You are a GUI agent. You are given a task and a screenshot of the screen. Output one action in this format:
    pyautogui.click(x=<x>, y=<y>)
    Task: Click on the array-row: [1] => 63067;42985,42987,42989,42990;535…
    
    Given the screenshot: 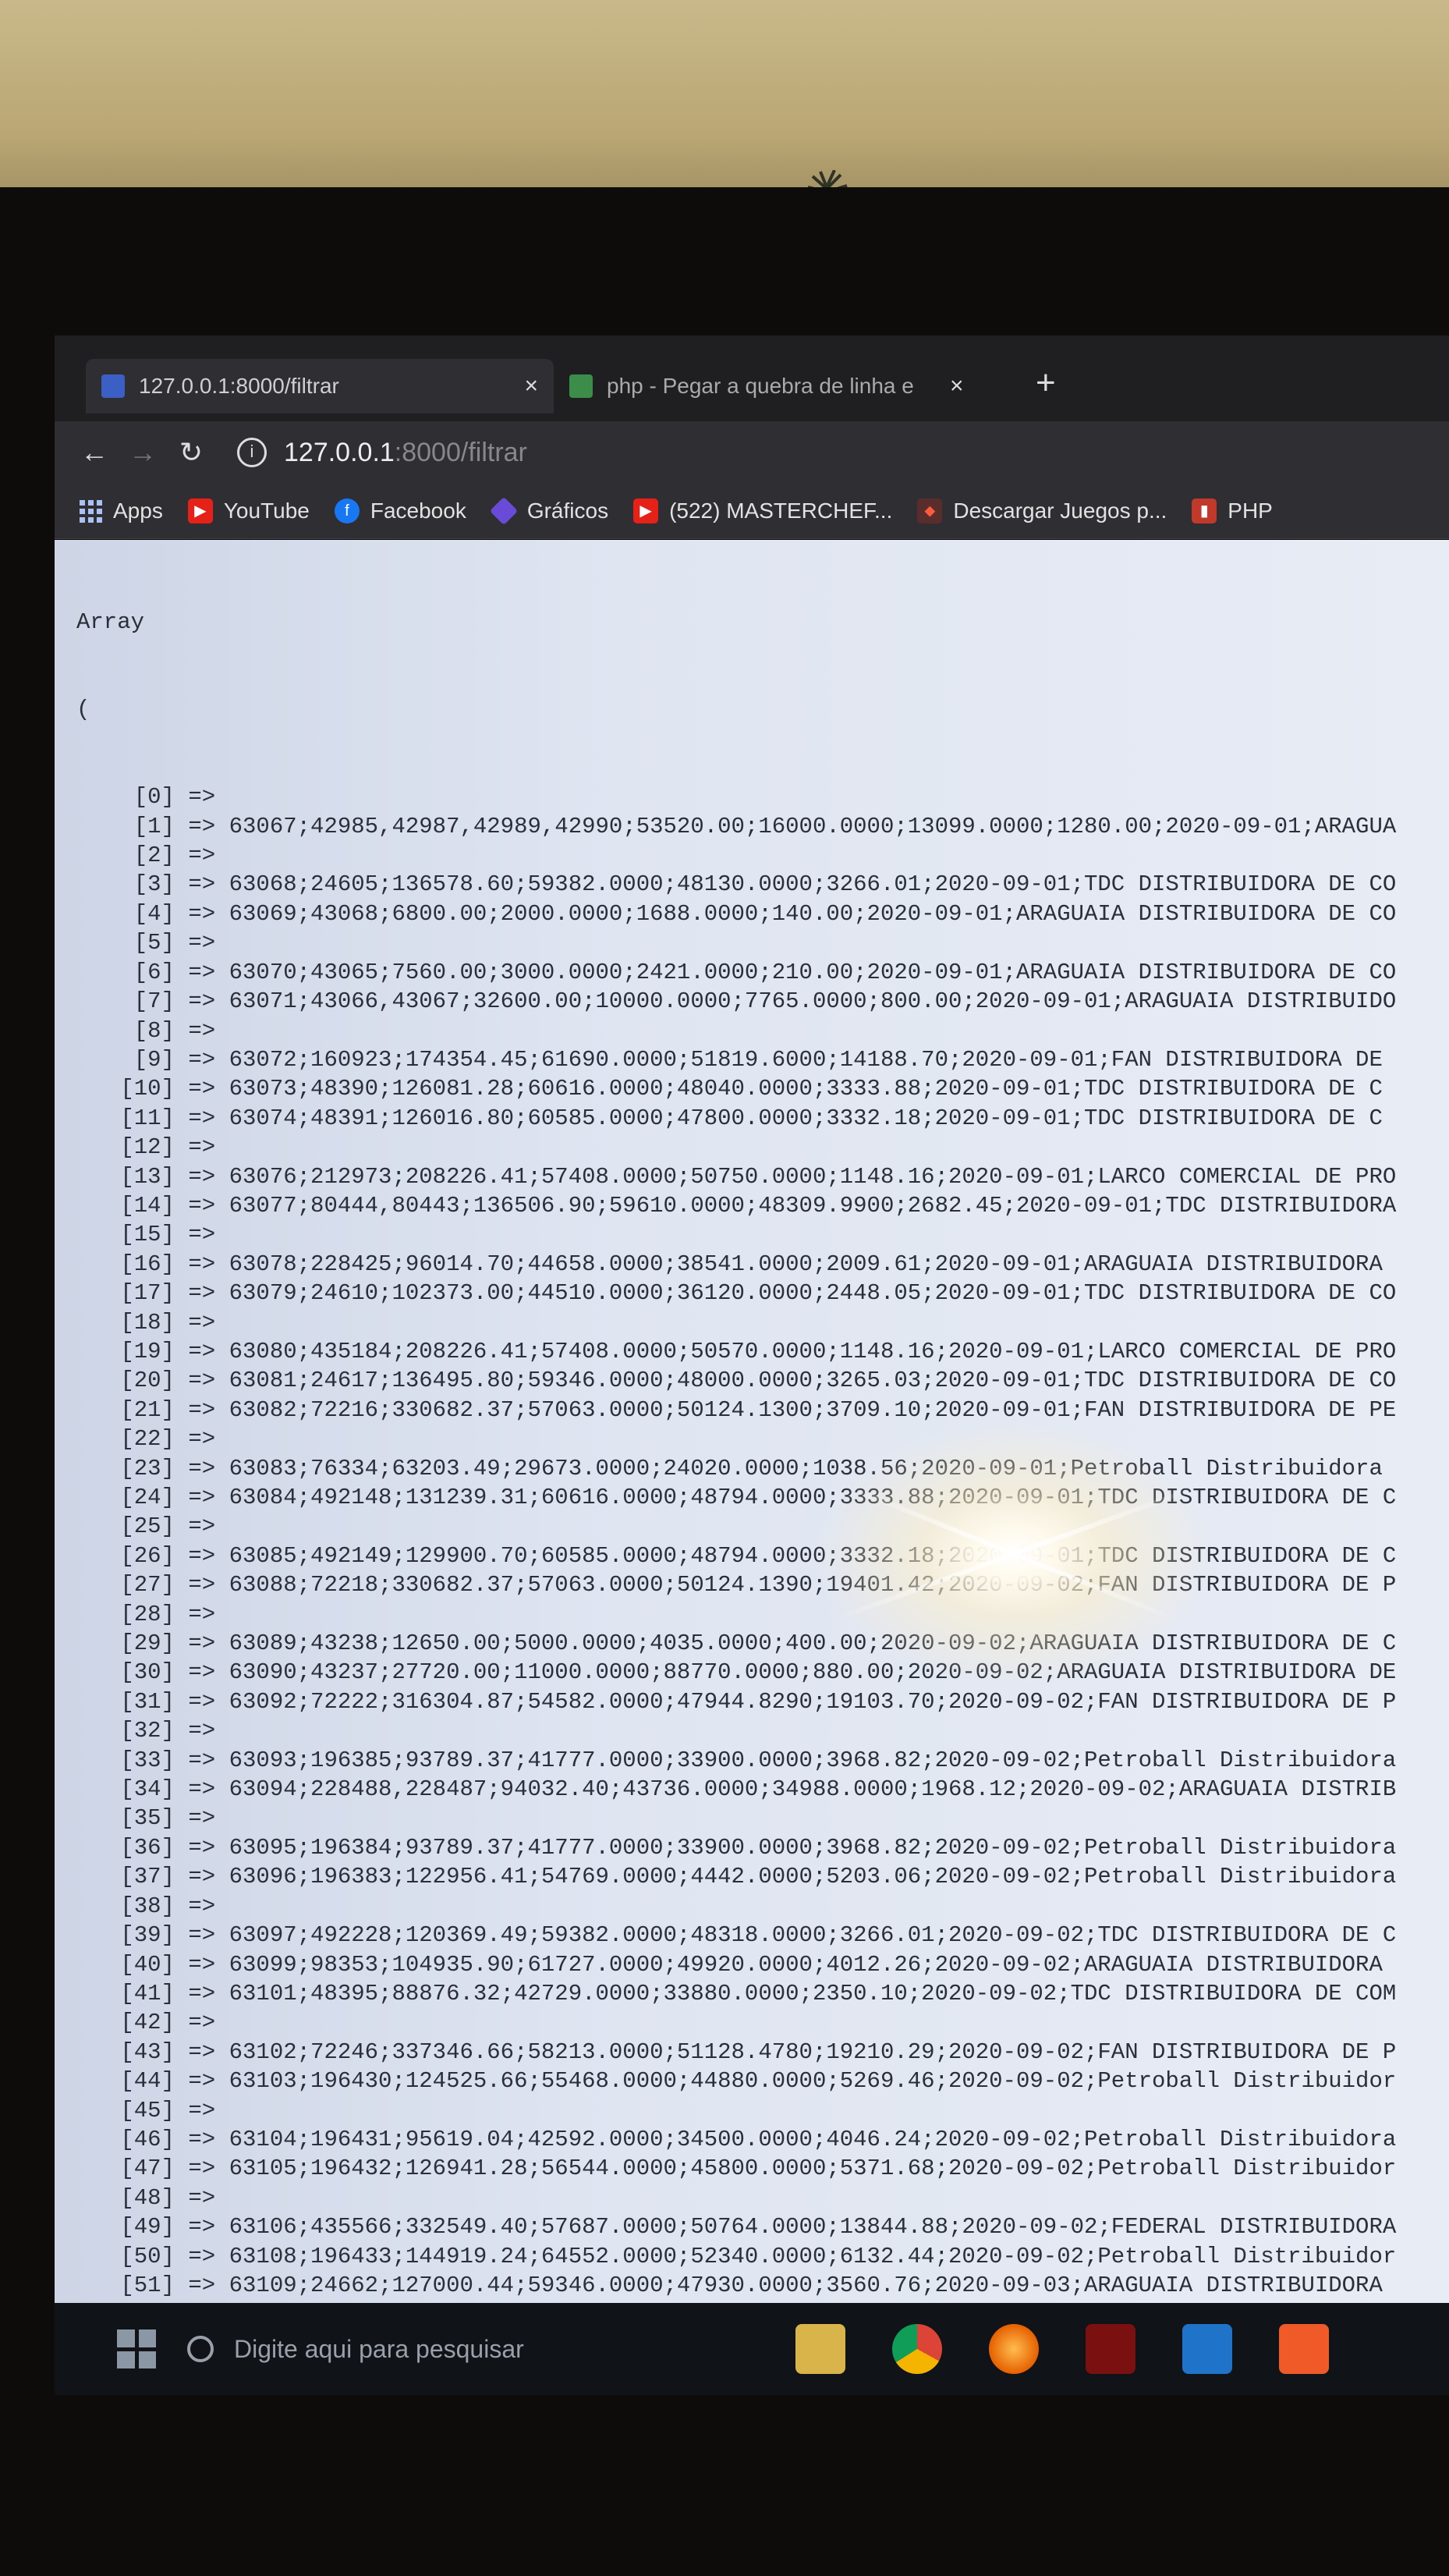 What is the action you would take?
    pyautogui.click(x=736, y=826)
    